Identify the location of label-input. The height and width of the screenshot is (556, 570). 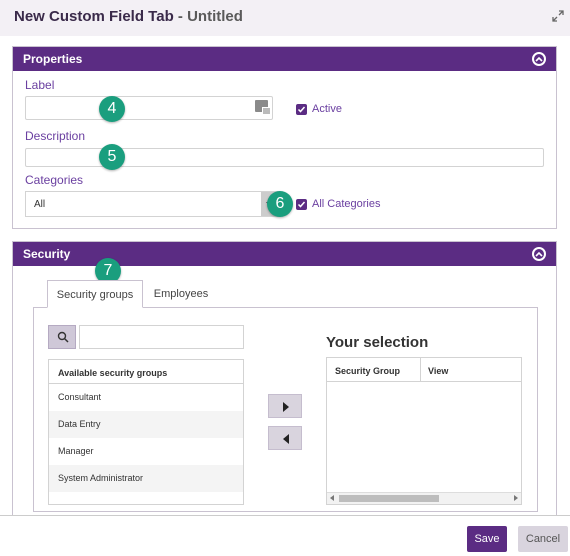
(149, 108).